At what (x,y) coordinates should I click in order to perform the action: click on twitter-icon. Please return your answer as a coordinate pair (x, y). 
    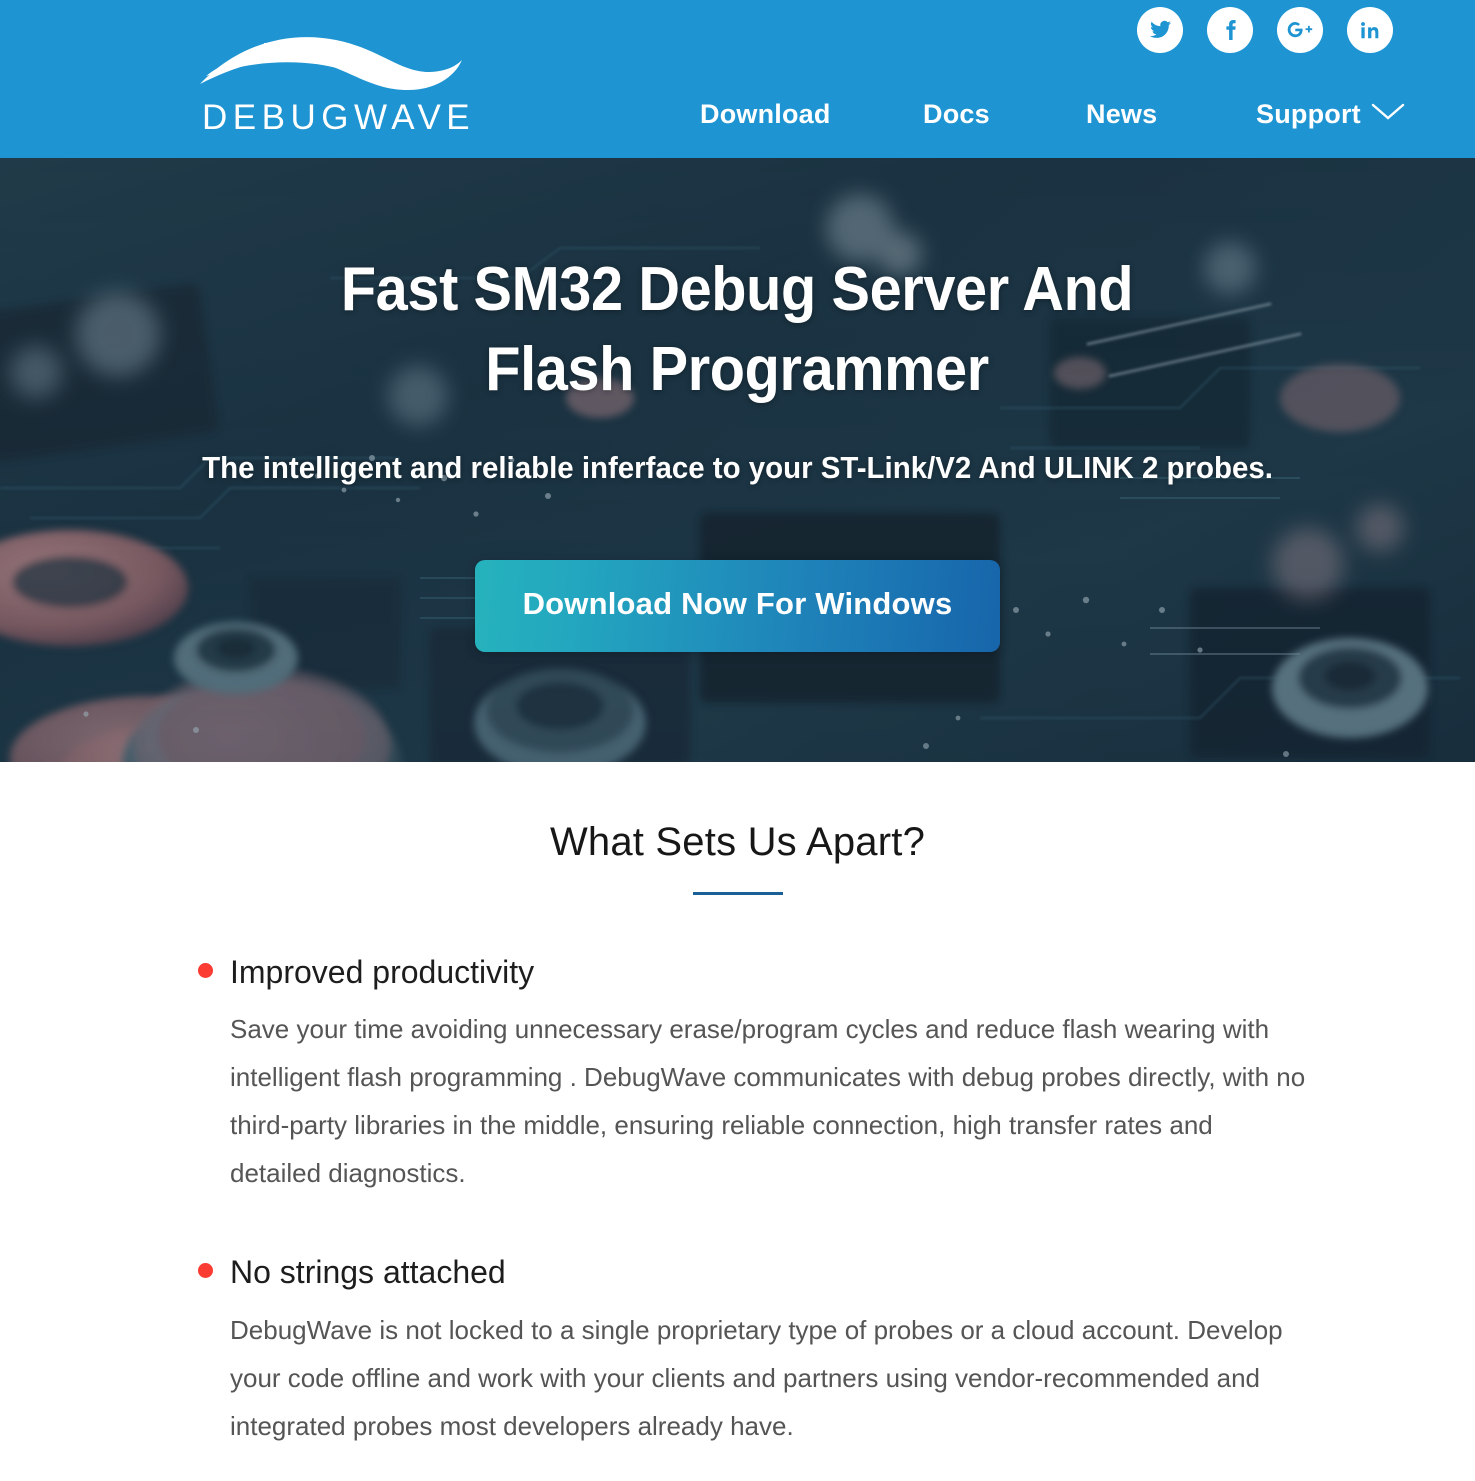
    Looking at the image, I should click on (1160, 30).